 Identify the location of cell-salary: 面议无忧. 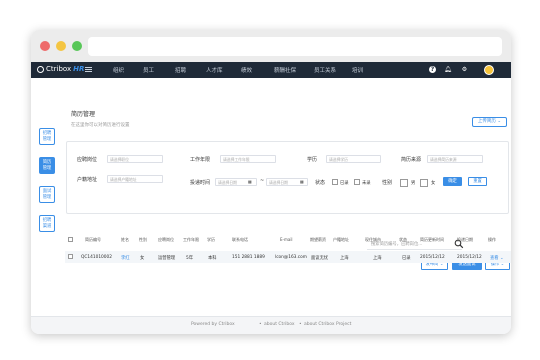
(320, 258).